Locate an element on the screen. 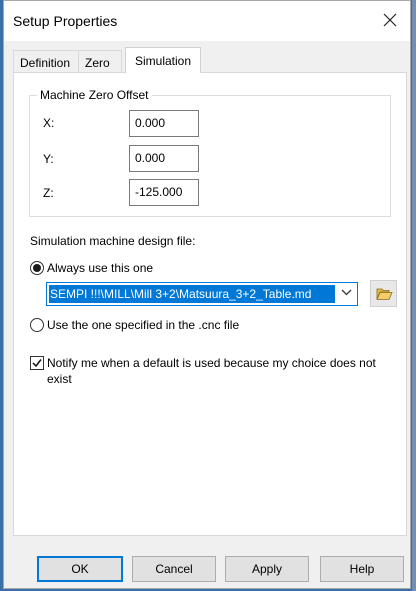 The image size is (416, 591). apply-button: Apply is located at coordinates (267, 569).